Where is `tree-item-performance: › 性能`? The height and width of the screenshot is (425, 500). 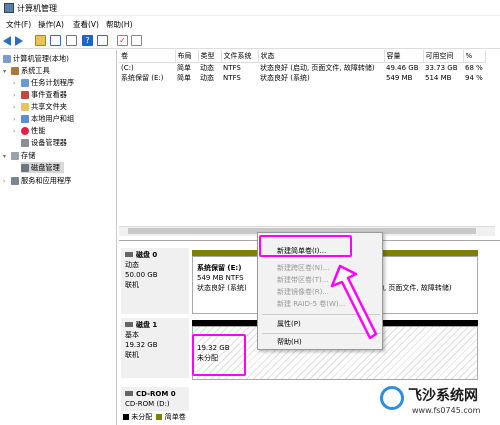 tree-item-performance: › 性能 is located at coordinates (29, 130).